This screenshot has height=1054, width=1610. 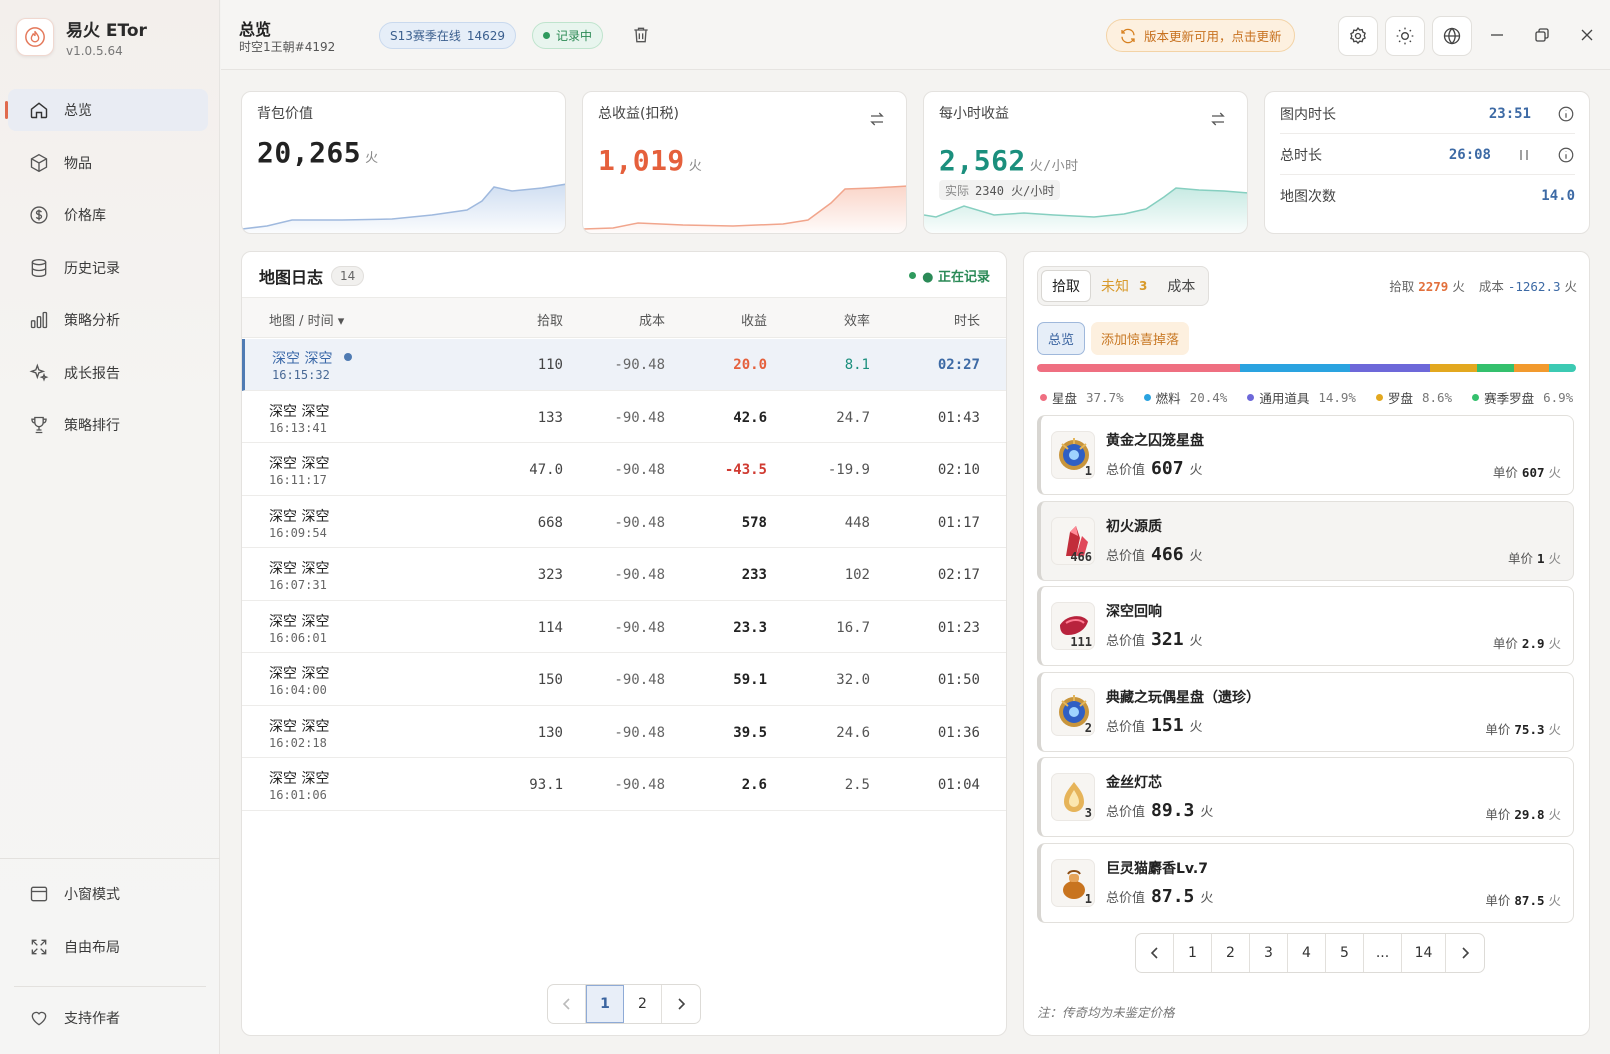 I want to click on row-profit: 42.6, so click(x=750, y=417).